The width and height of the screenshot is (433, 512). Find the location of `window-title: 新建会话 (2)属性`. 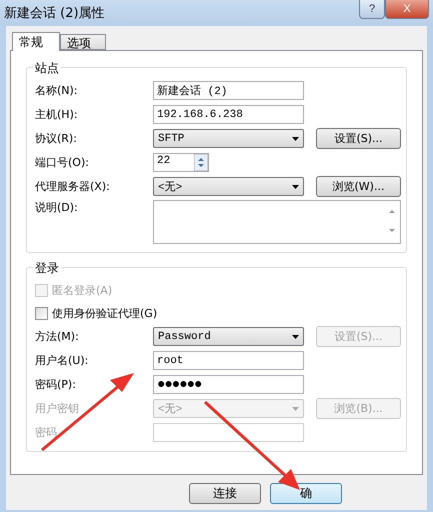

window-title: 新建会话 (2)属性 is located at coordinates (54, 13).